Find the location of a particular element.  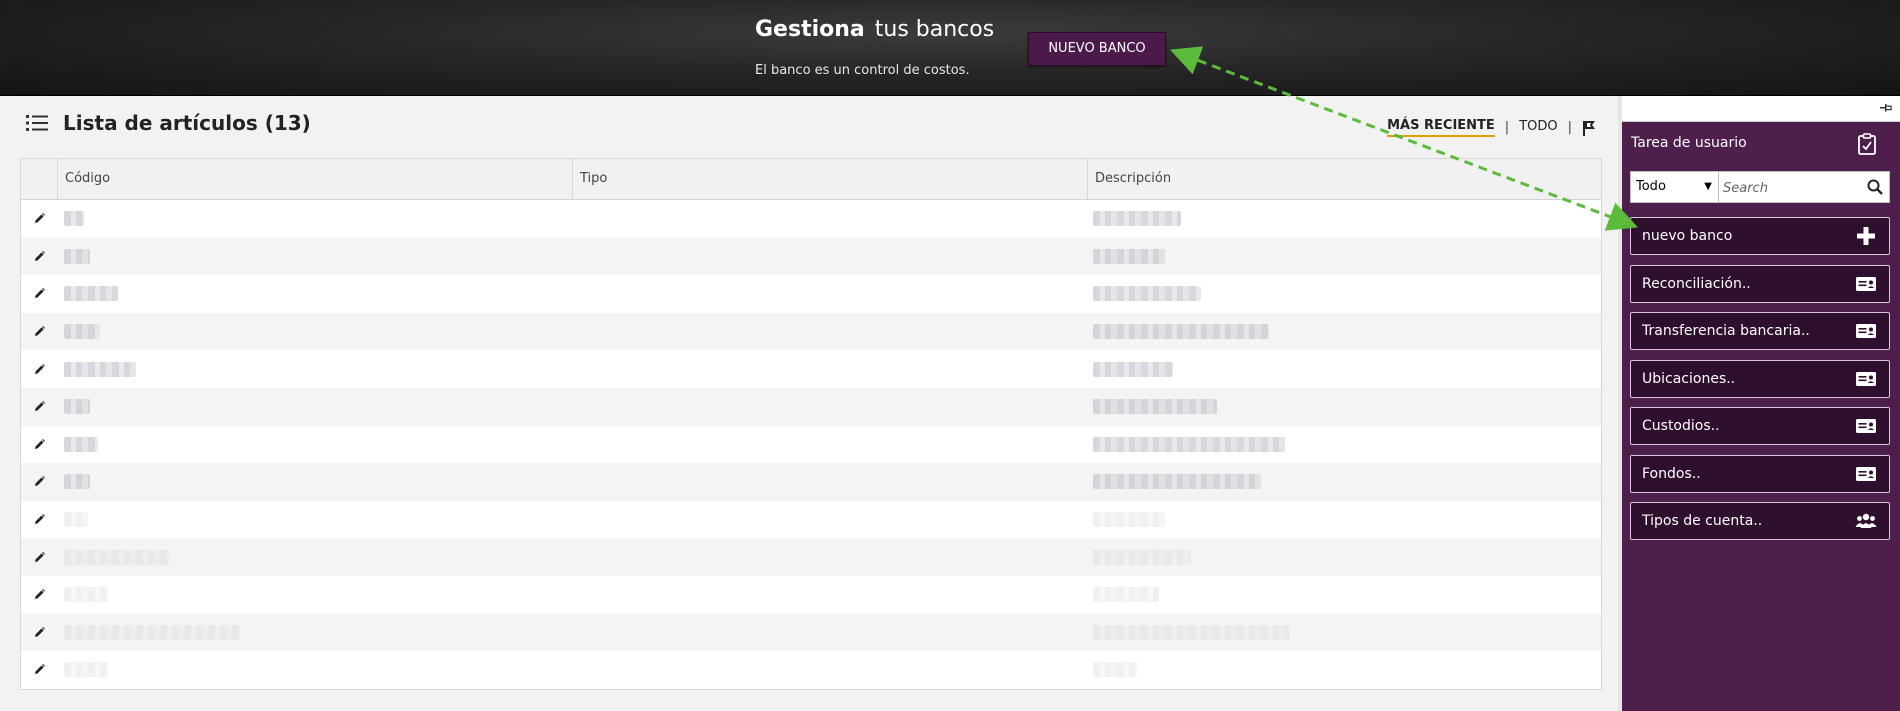

column-header-type: Tipo is located at coordinates (830, 179).